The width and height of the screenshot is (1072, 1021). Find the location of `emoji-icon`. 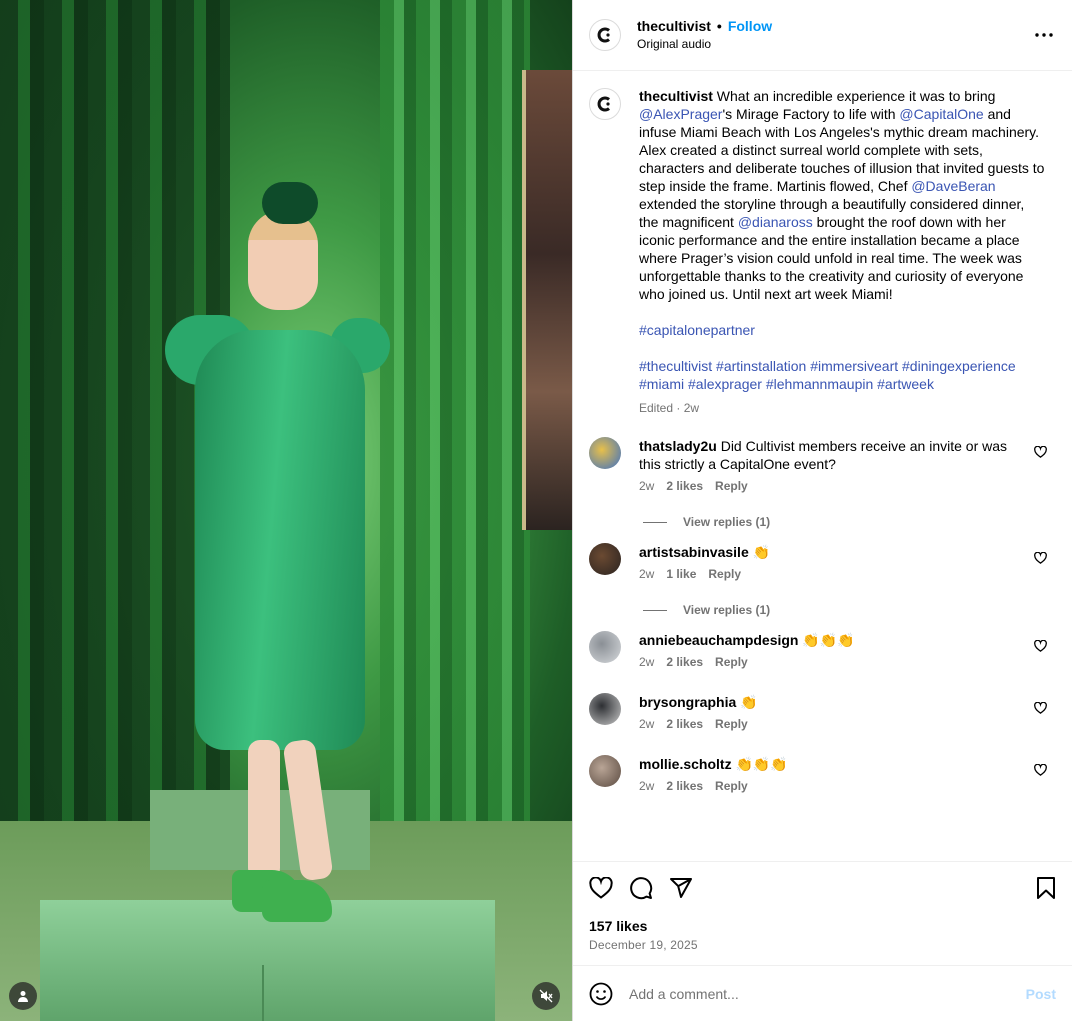

emoji-icon is located at coordinates (601, 994).